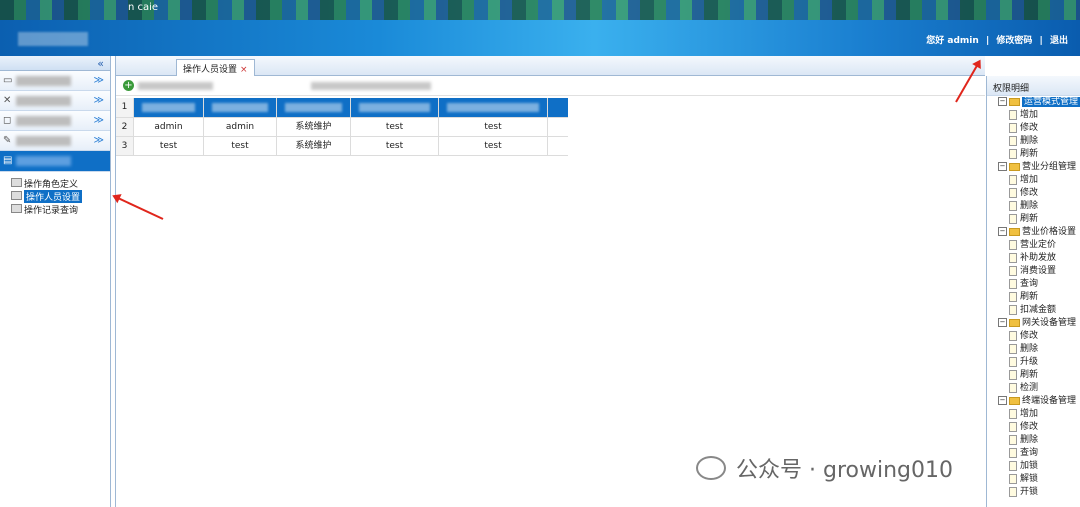 This screenshot has height=507, width=1080. I want to click on tree-leaf: 扣减金额, so click(1033, 310).